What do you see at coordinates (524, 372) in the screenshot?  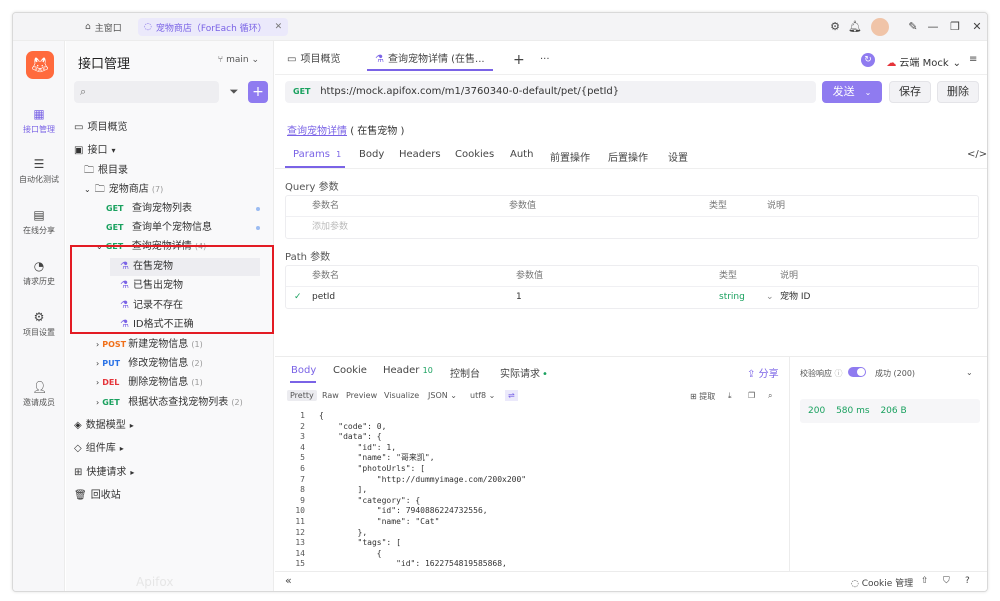 I see `resp-tab-actual-request: 实际请求 •` at bounding box center [524, 372].